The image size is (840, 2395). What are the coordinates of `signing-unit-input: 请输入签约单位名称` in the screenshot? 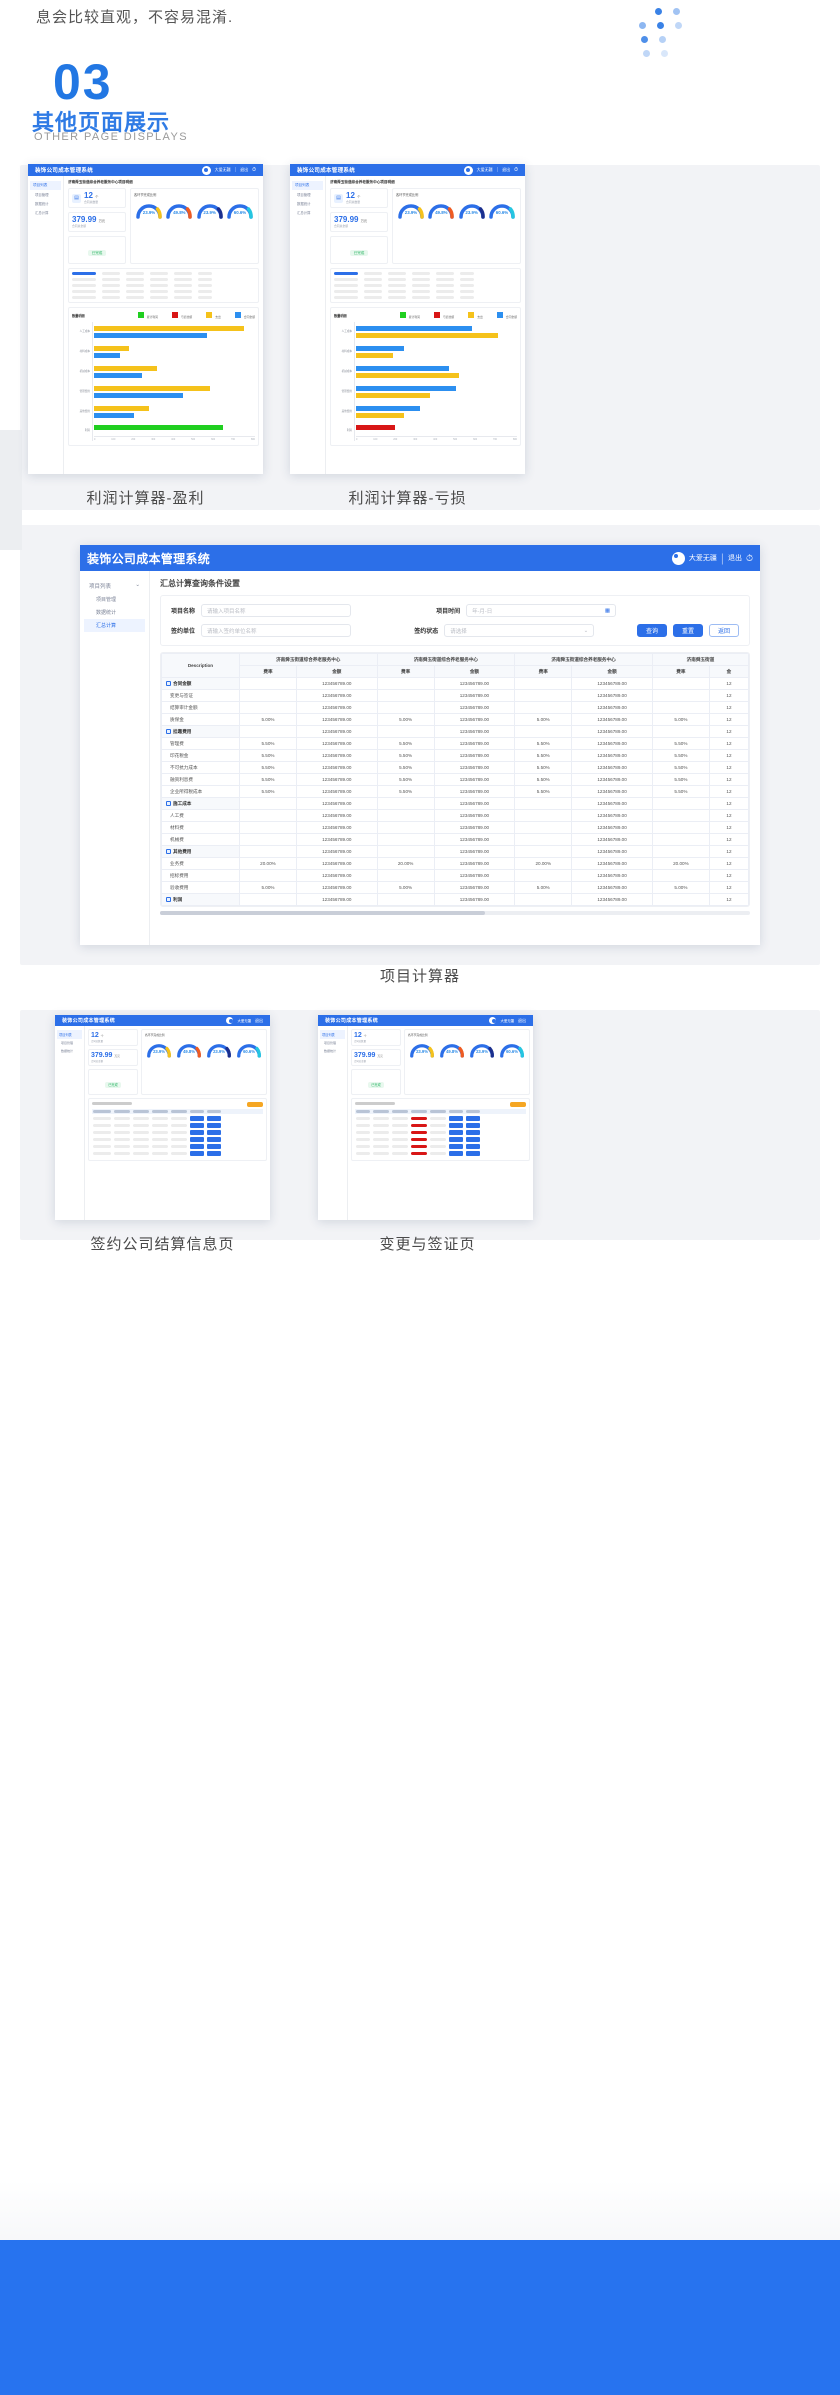 It's located at (276, 630).